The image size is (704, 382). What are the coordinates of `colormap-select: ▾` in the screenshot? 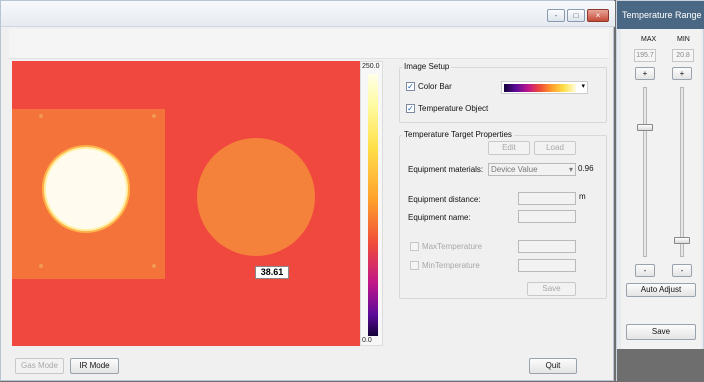 It's located at (544, 87).